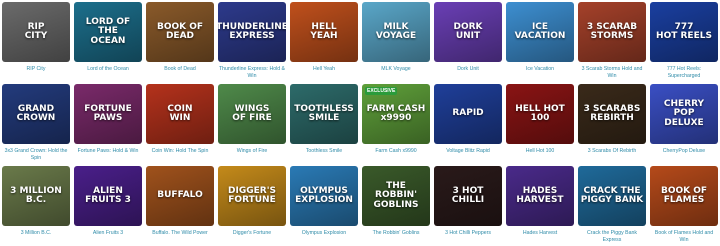 This screenshot has height=246, width=720. I want to click on game-thumbnail: RAPID, so click(468, 114).